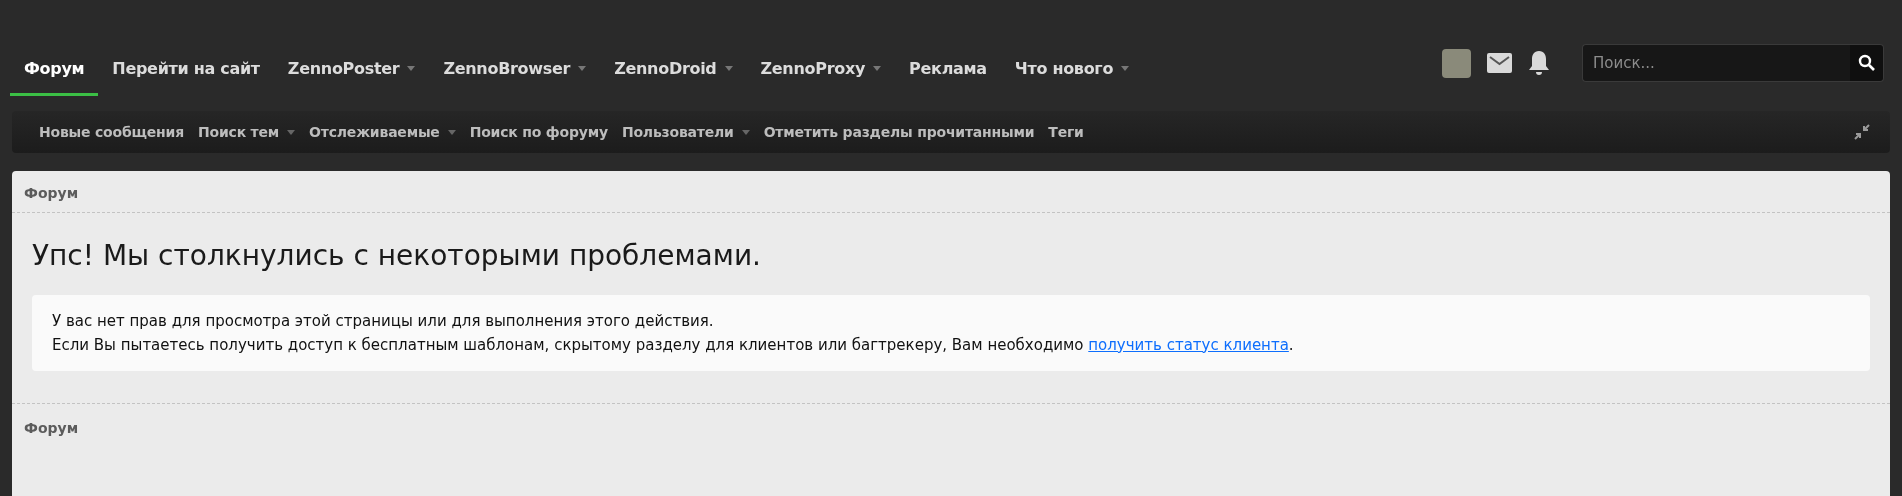 This screenshot has width=1902, height=496. What do you see at coordinates (1072, 70) in the screenshot?
I see `nav-tab: Что нового` at bounding box center [1072, 70].